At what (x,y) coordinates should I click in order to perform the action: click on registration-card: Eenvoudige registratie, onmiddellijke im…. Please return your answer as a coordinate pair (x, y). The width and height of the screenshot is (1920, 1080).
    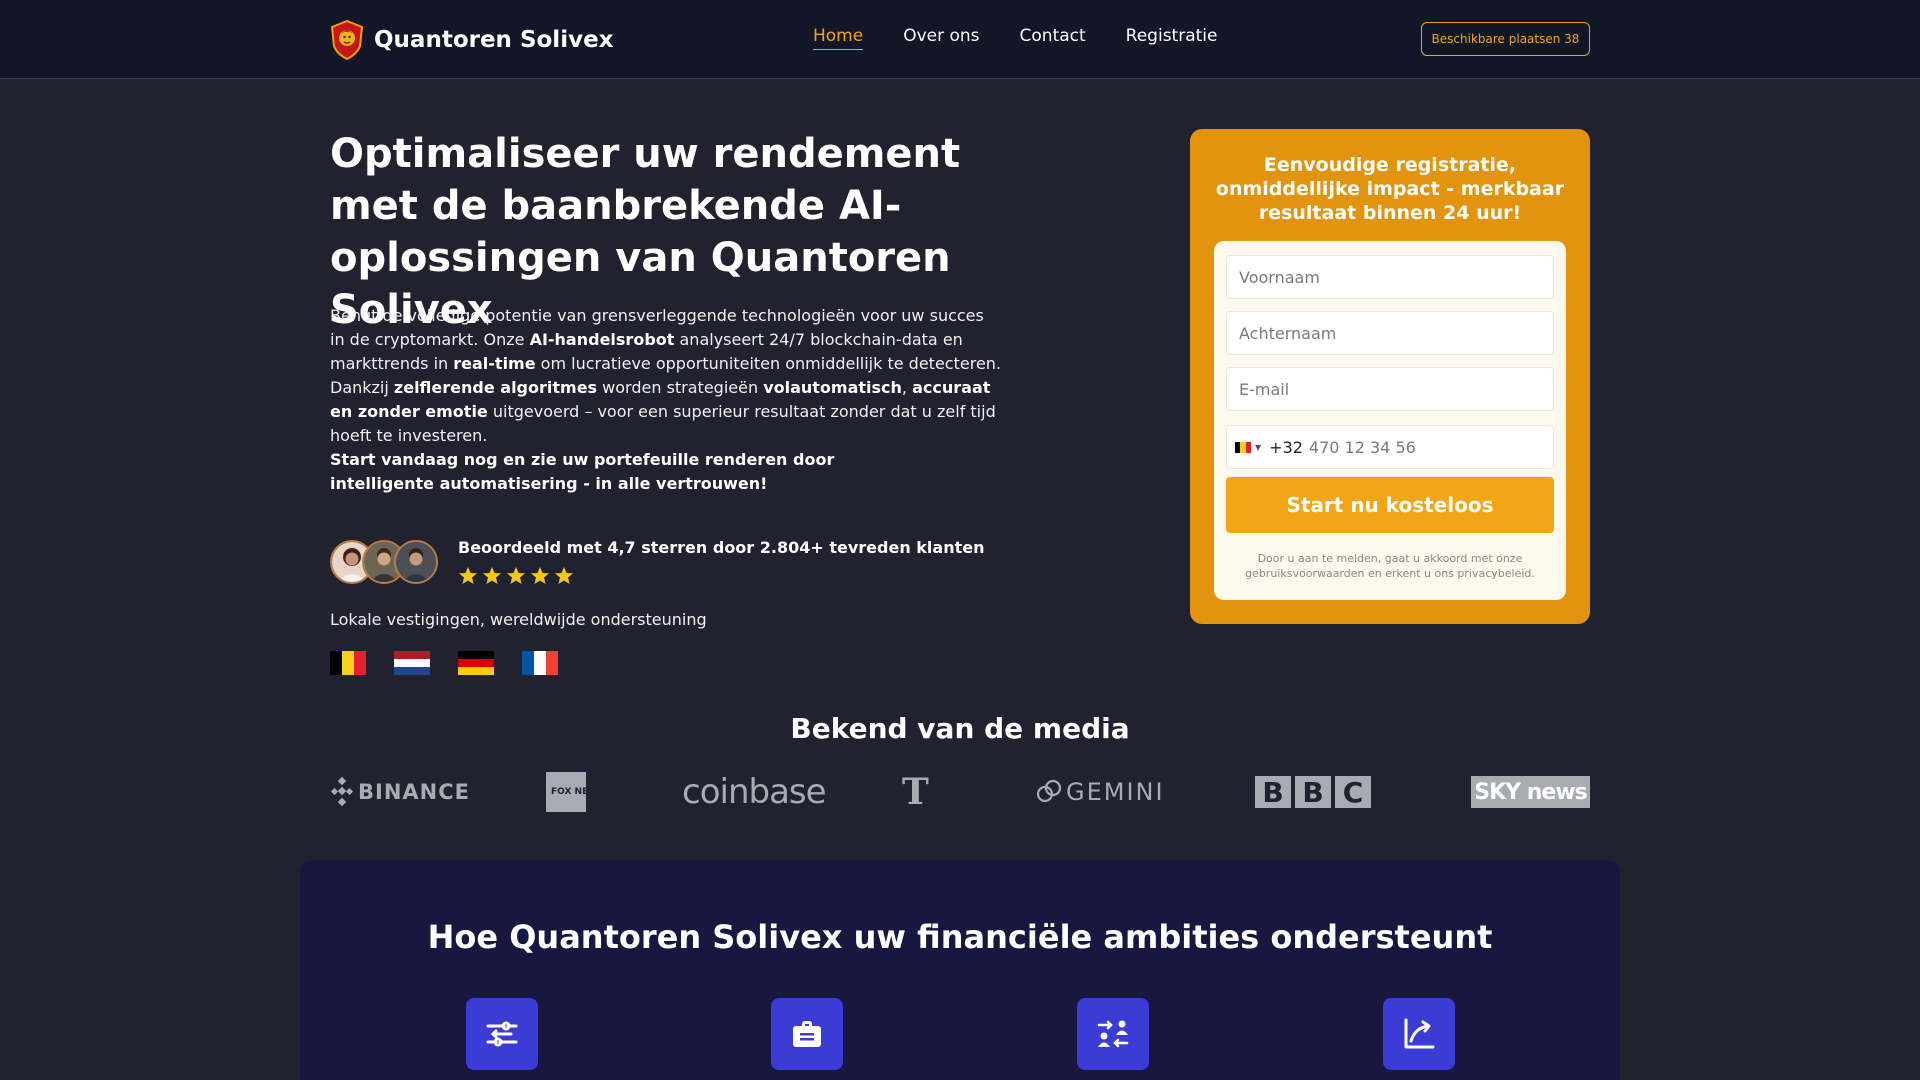
    Looking at the image, I should click on (1390, 376).